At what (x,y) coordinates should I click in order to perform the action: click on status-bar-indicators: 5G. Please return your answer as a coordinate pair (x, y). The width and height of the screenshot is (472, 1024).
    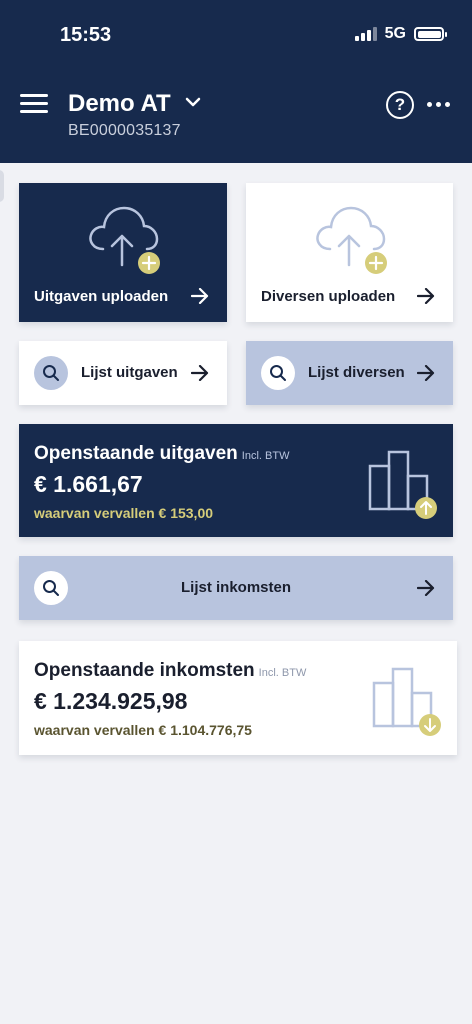
    Looking at the image, I should click on (400, 34).